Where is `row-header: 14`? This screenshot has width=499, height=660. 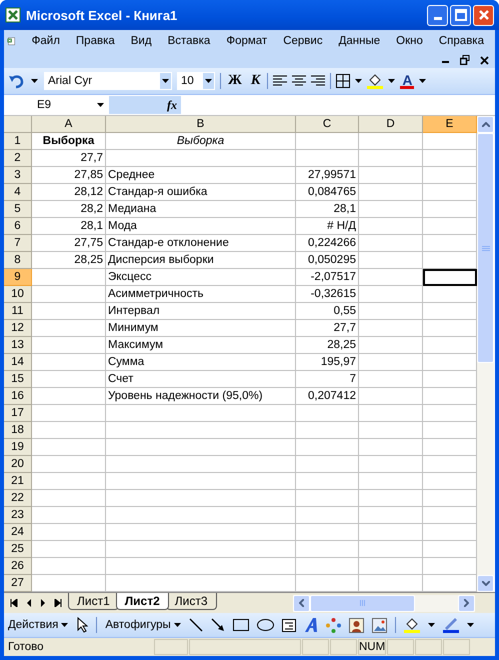
row-header: 14 is located at coordinates (18, 362).